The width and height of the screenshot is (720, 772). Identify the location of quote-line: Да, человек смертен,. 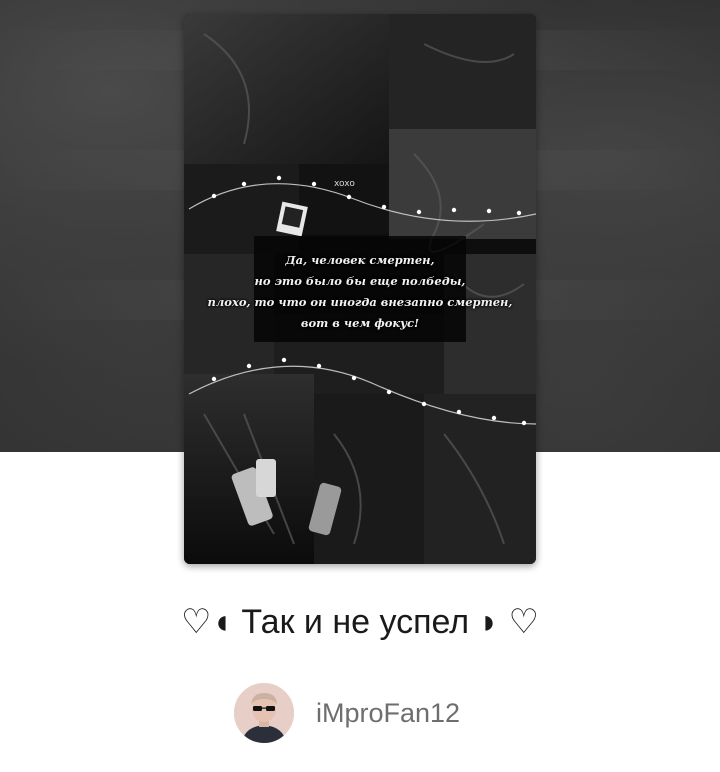
(360, 260).